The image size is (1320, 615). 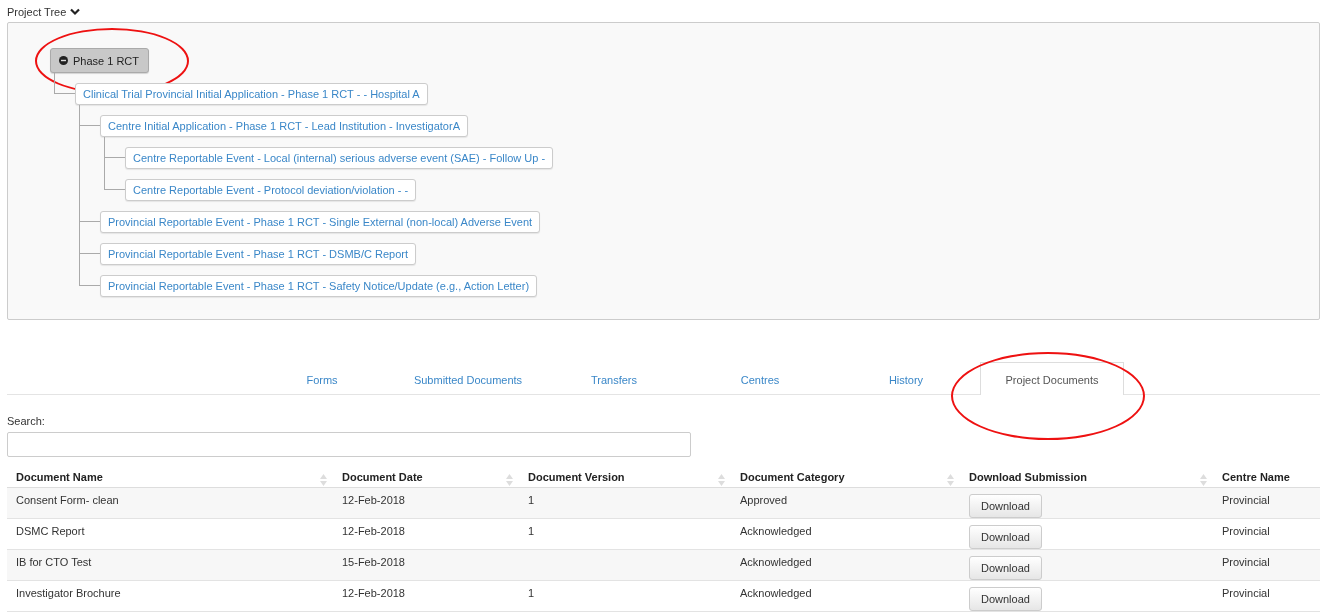 I want to click on tree-root-node: Phase 1 RCT, so click(x=100, y=60).